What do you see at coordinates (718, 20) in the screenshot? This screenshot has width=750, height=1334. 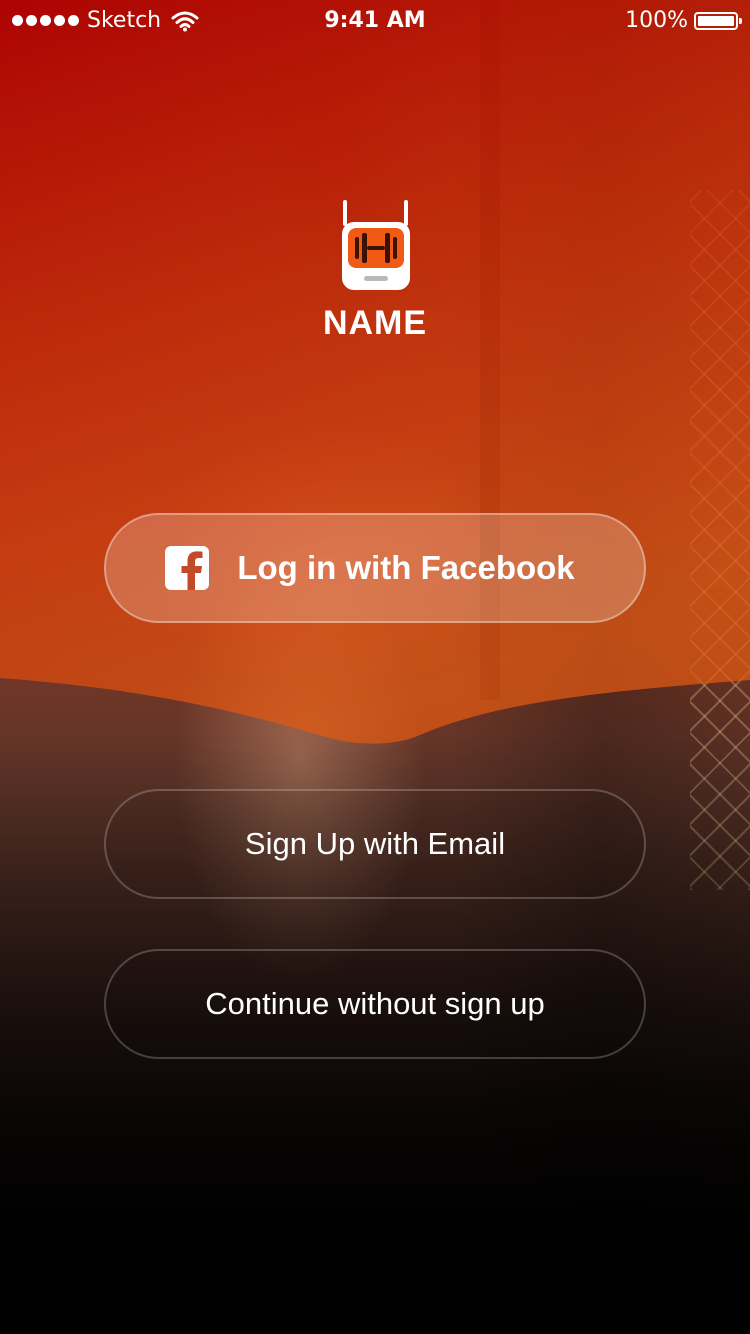 I see `battery-icon` at bounding box center [718, 20].